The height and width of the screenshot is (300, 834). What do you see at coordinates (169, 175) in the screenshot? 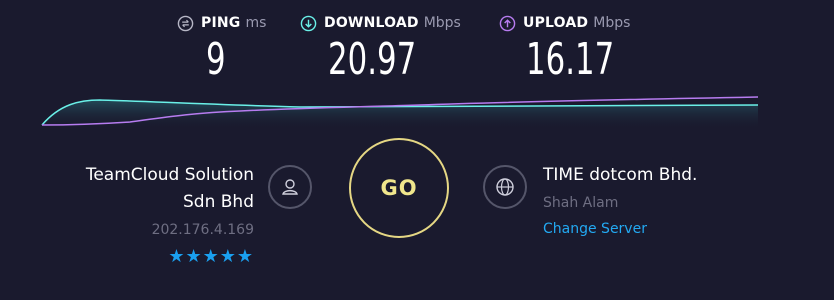
I see `isp-name-line1: TeamCloud Solution` at bounding box center [169, 175].